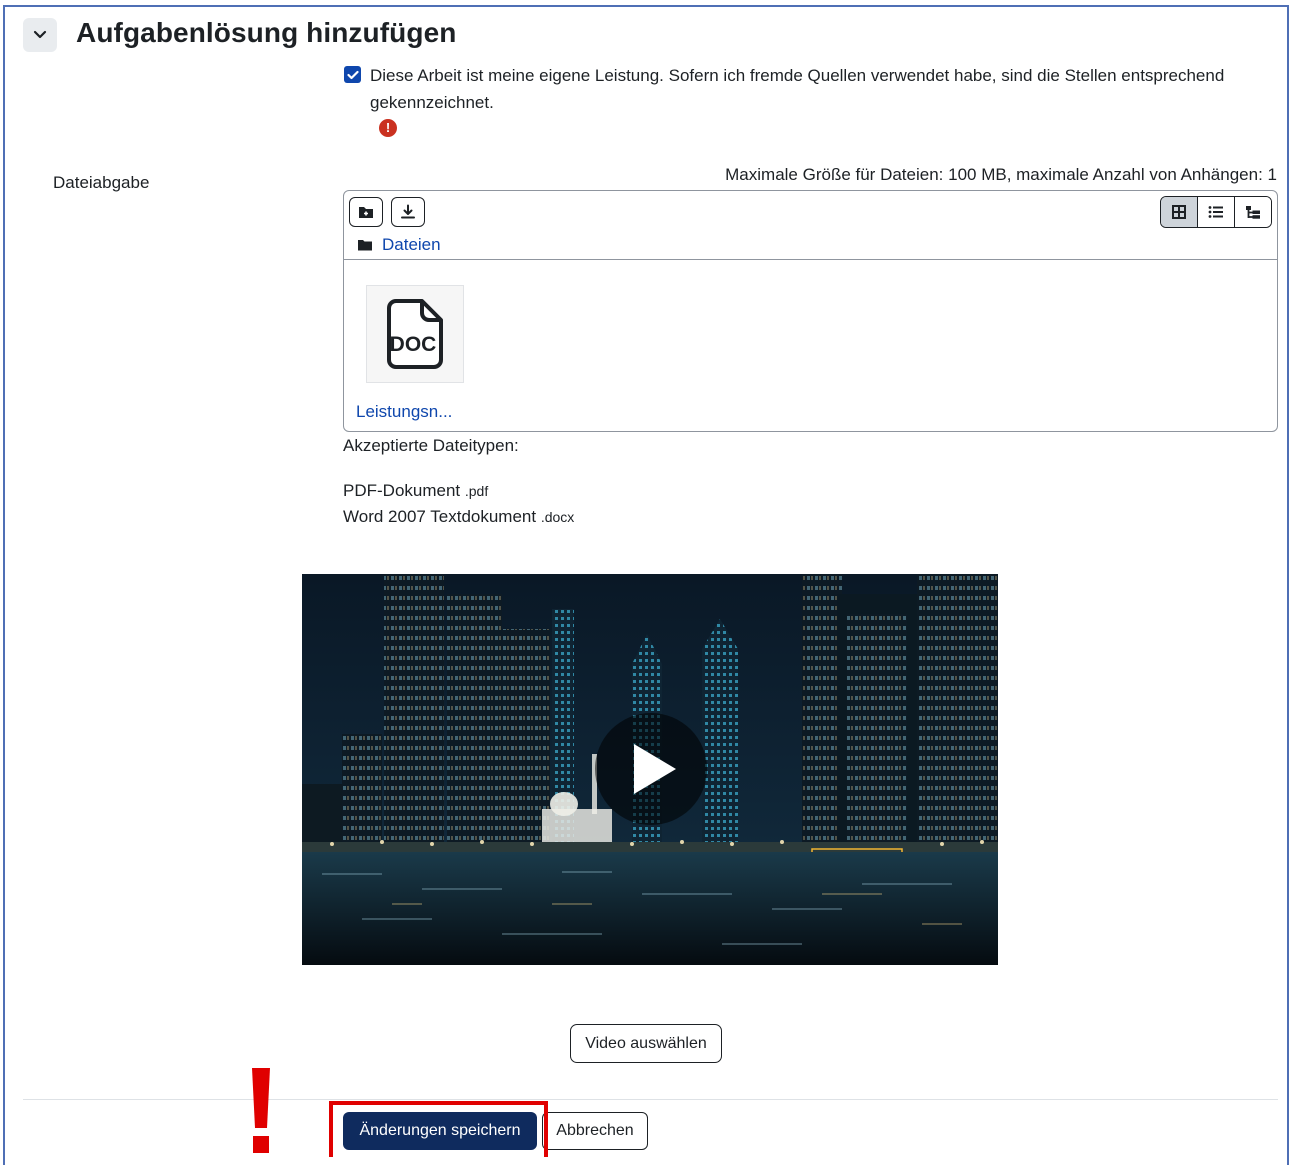 The width and height of the screenshot is (1291, 1165). I want to click on checkmark-icon, so click(352, 74).